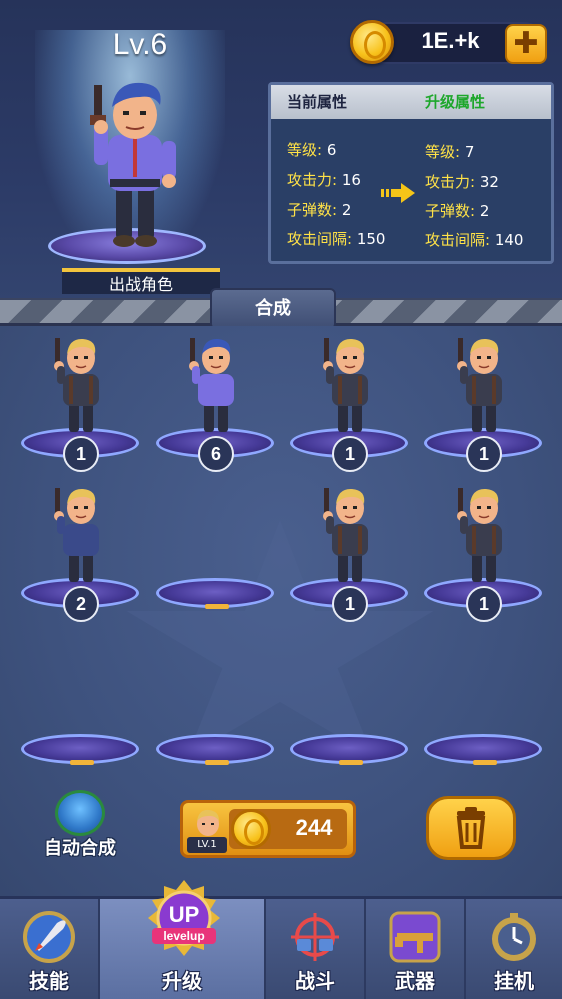 The height and width of the screenshot is (999, 562). Describe the element at coordinates (457, 211) in the screenshot. I see `stat-upgrade-bullets: 子弹数: 2` at that location.